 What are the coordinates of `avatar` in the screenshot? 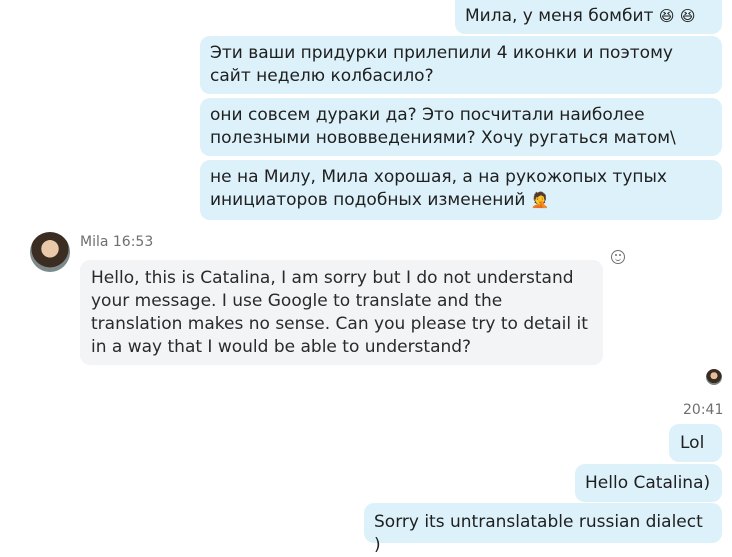 It's located at (50, 252).